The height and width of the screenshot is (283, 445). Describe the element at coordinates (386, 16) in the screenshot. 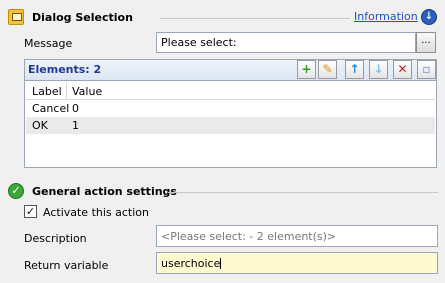

I see `information-link: Information` at that location.